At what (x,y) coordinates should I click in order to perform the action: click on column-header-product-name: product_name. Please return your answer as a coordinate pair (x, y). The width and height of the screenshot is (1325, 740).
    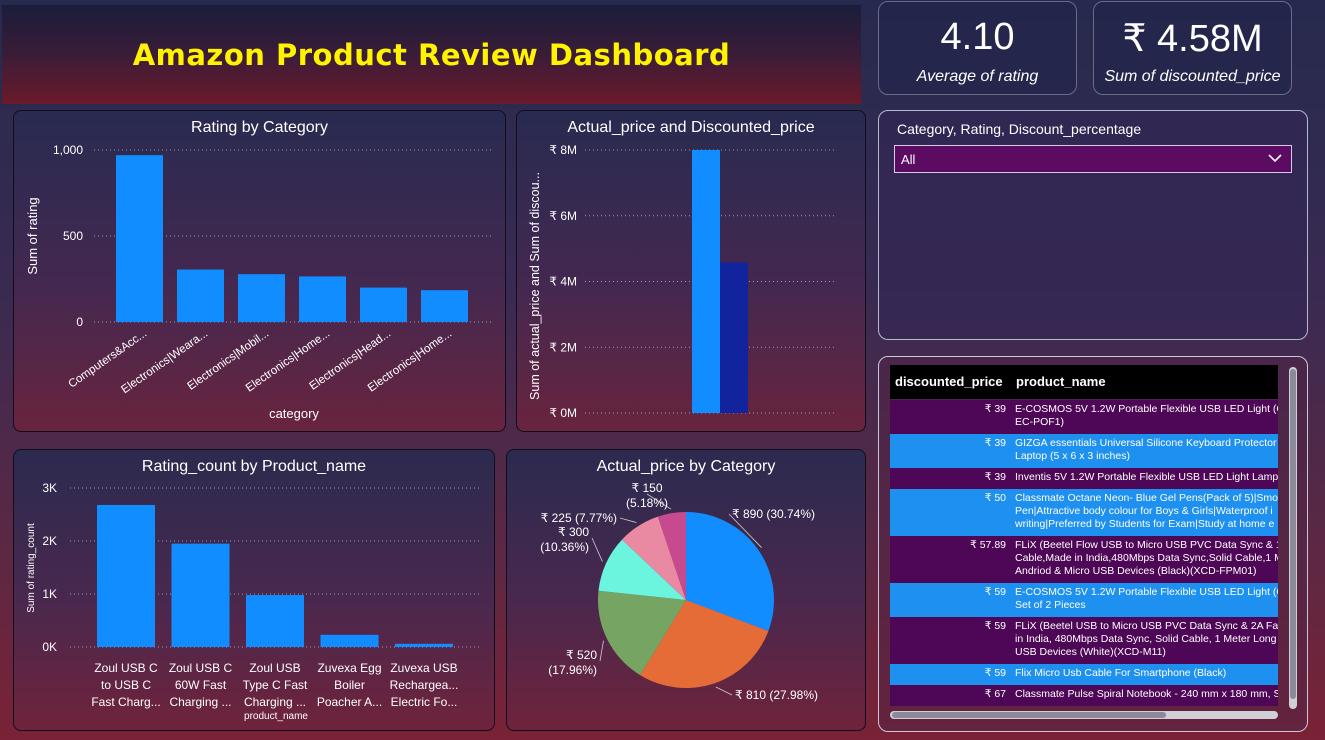
    Looking at the image, I should click on (1061, 381).